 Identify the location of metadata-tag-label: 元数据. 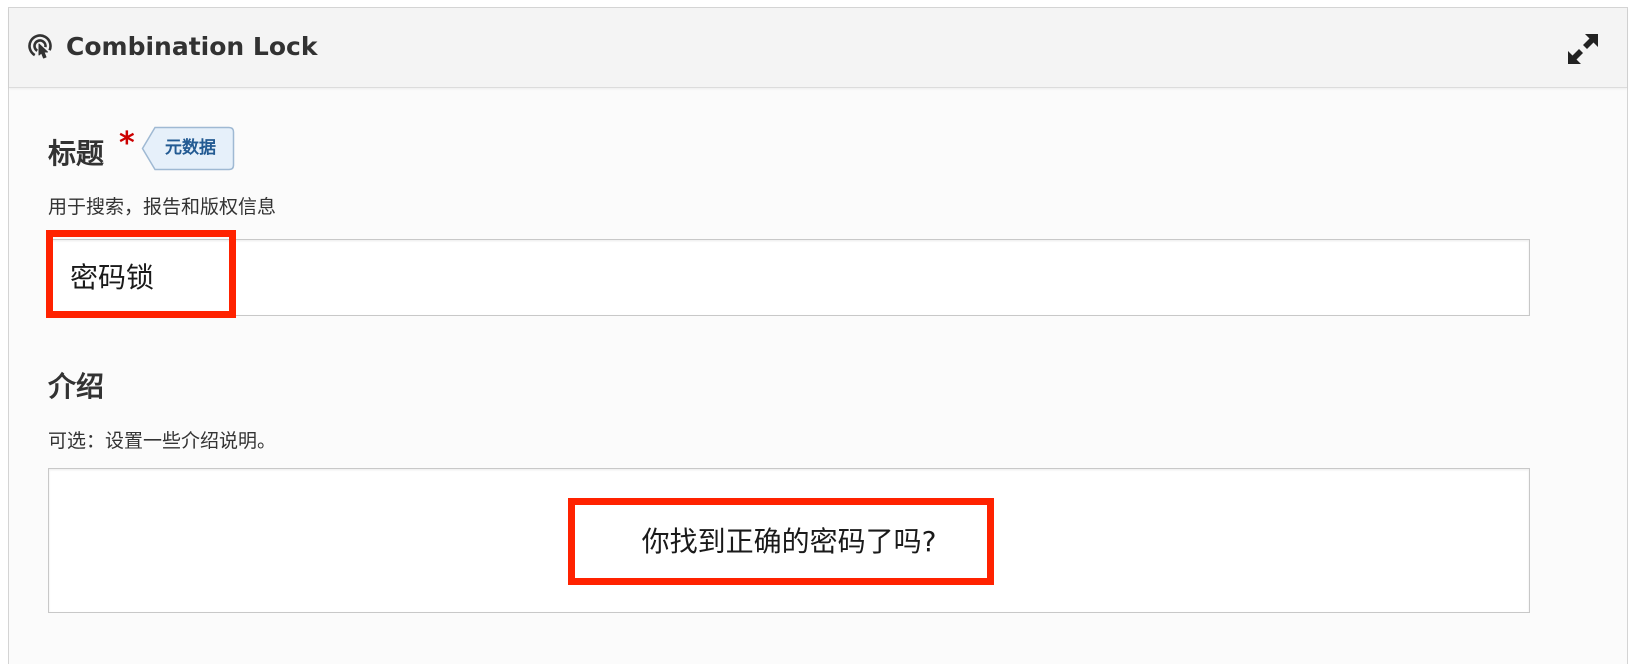
(190, 148).